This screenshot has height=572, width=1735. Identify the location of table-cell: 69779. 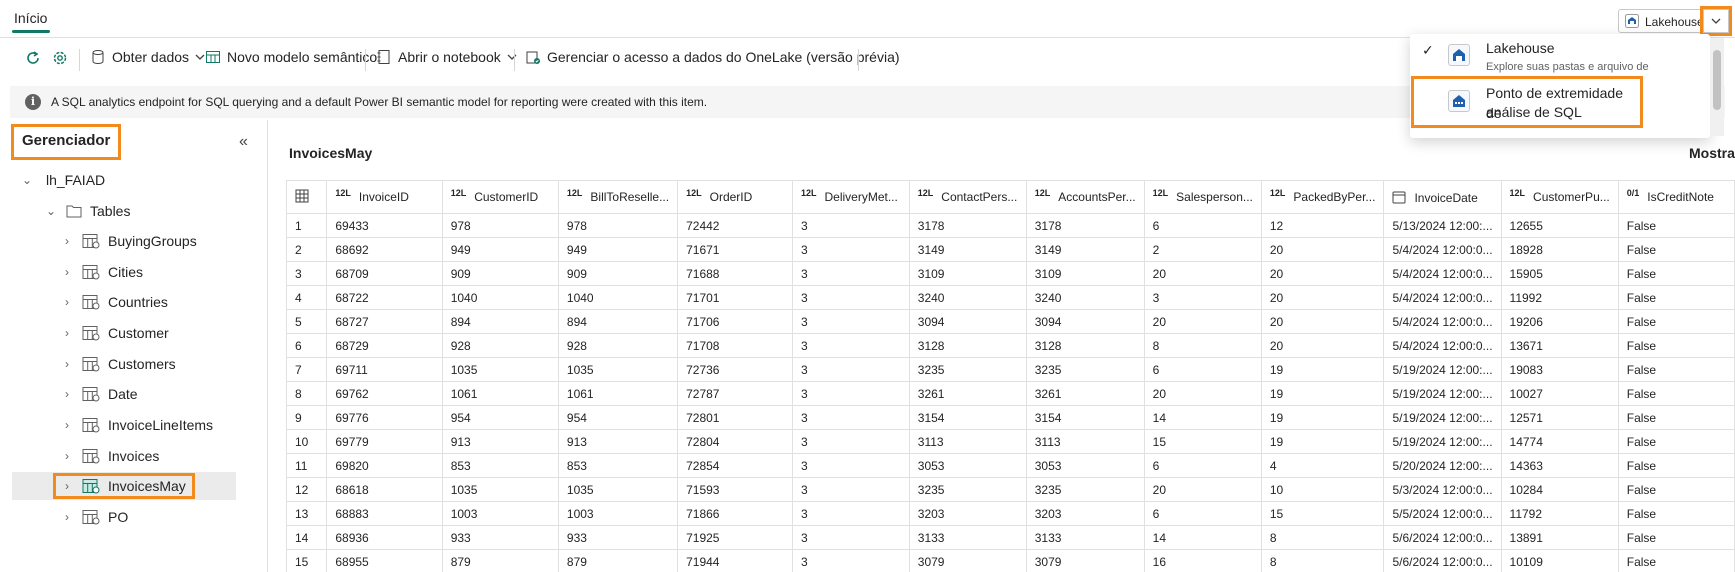
(384, 441).